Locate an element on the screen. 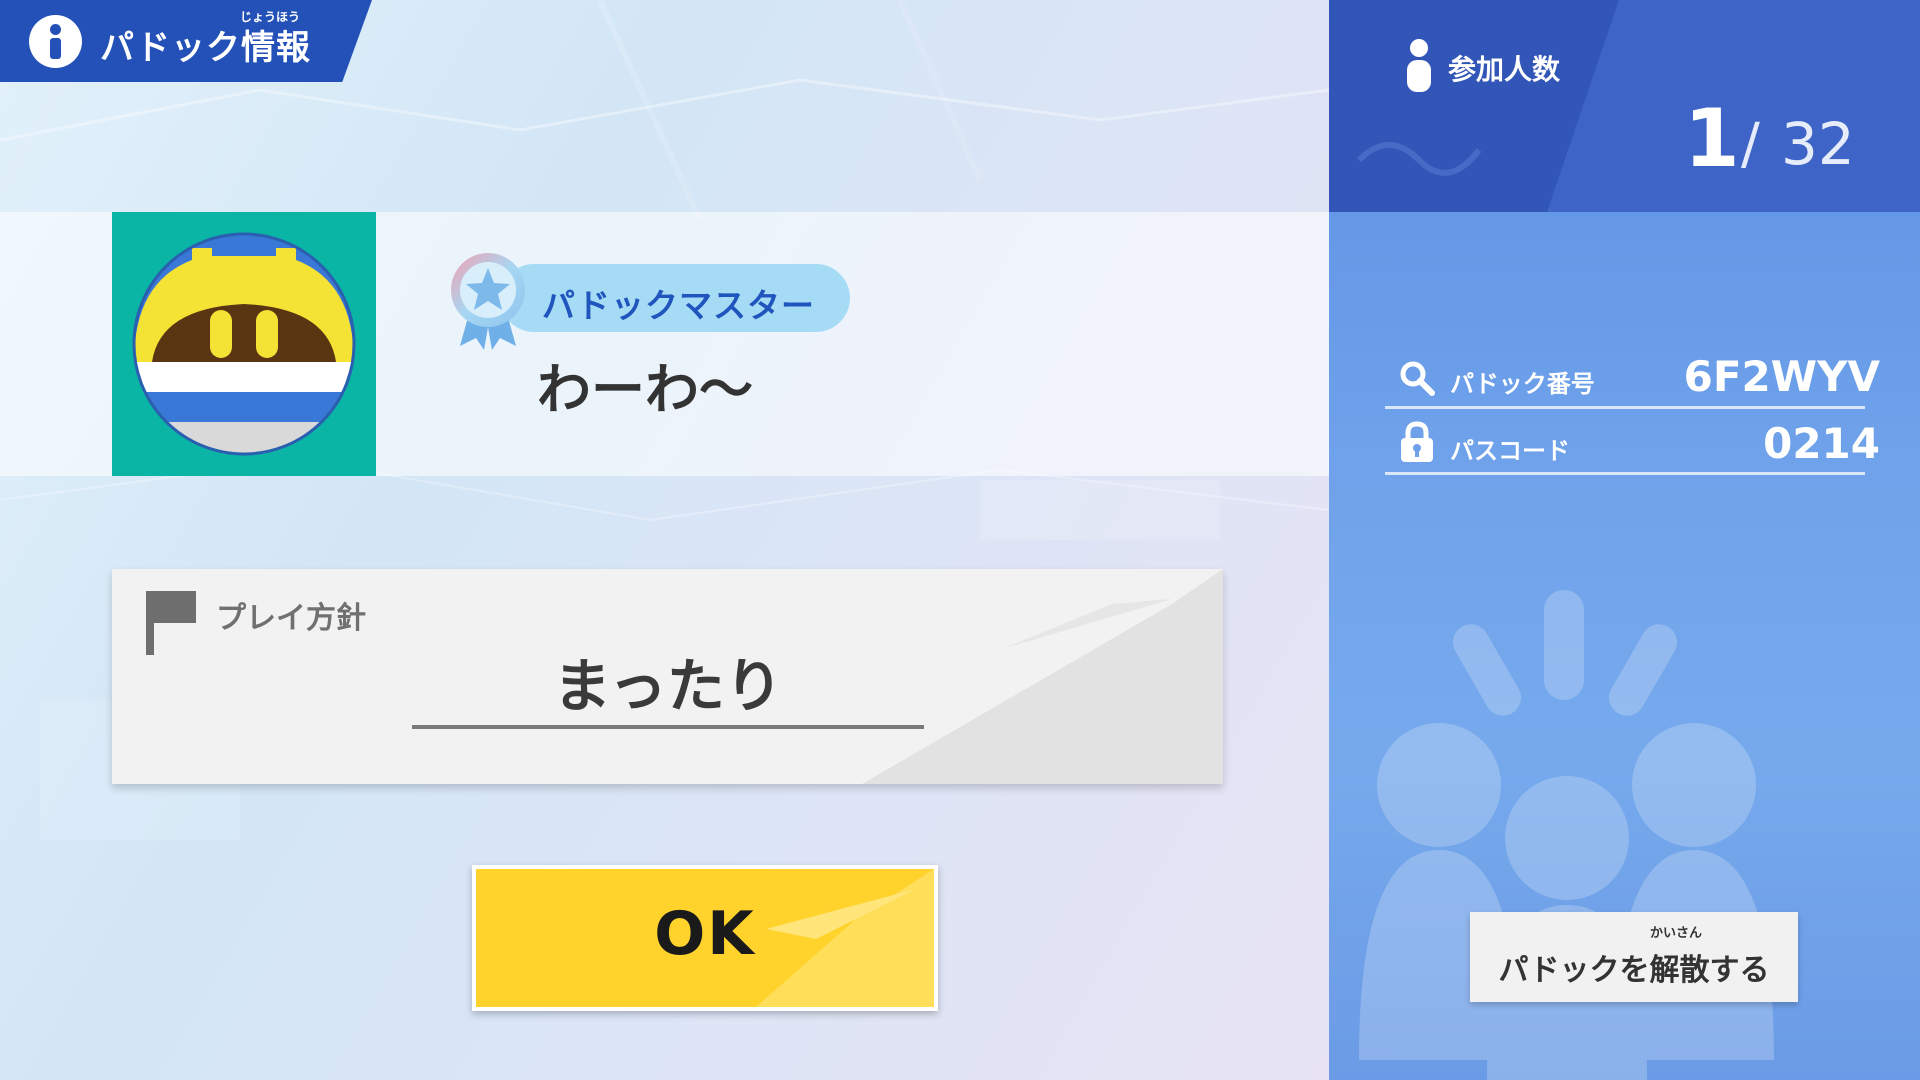 This screenshot has height=1080, width=1920. flag-icon is located at coordinates (171, 623).